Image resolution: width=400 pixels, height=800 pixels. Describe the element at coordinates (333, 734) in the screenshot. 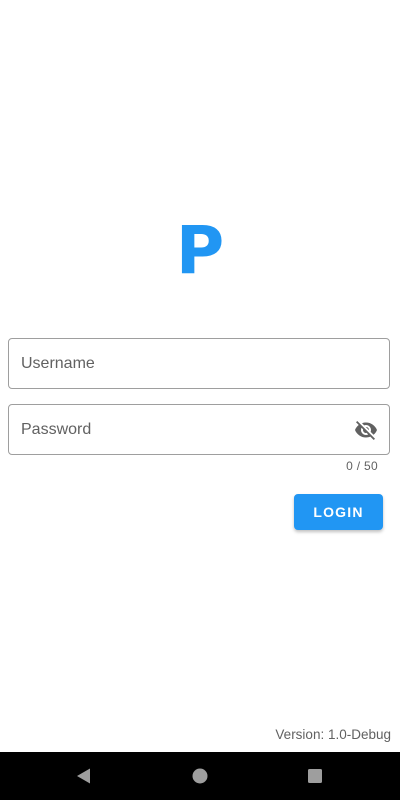

I see `version-label: Version: 1.0-Debug` at that location.